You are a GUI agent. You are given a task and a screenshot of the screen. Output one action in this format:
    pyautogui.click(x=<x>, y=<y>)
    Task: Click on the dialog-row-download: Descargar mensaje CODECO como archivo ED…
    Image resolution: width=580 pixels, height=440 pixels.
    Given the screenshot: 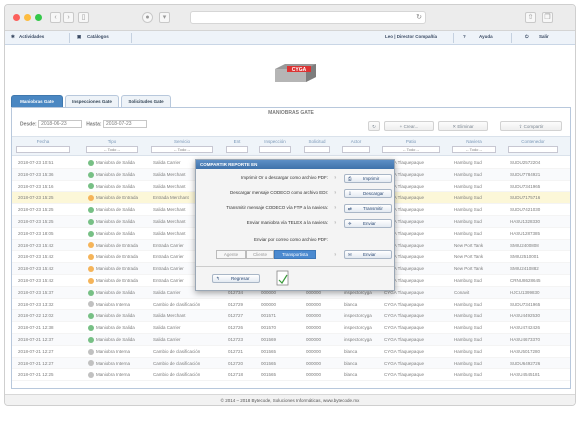 What is the action you would take?
    pyautogui.click(x=295, y=193)
    